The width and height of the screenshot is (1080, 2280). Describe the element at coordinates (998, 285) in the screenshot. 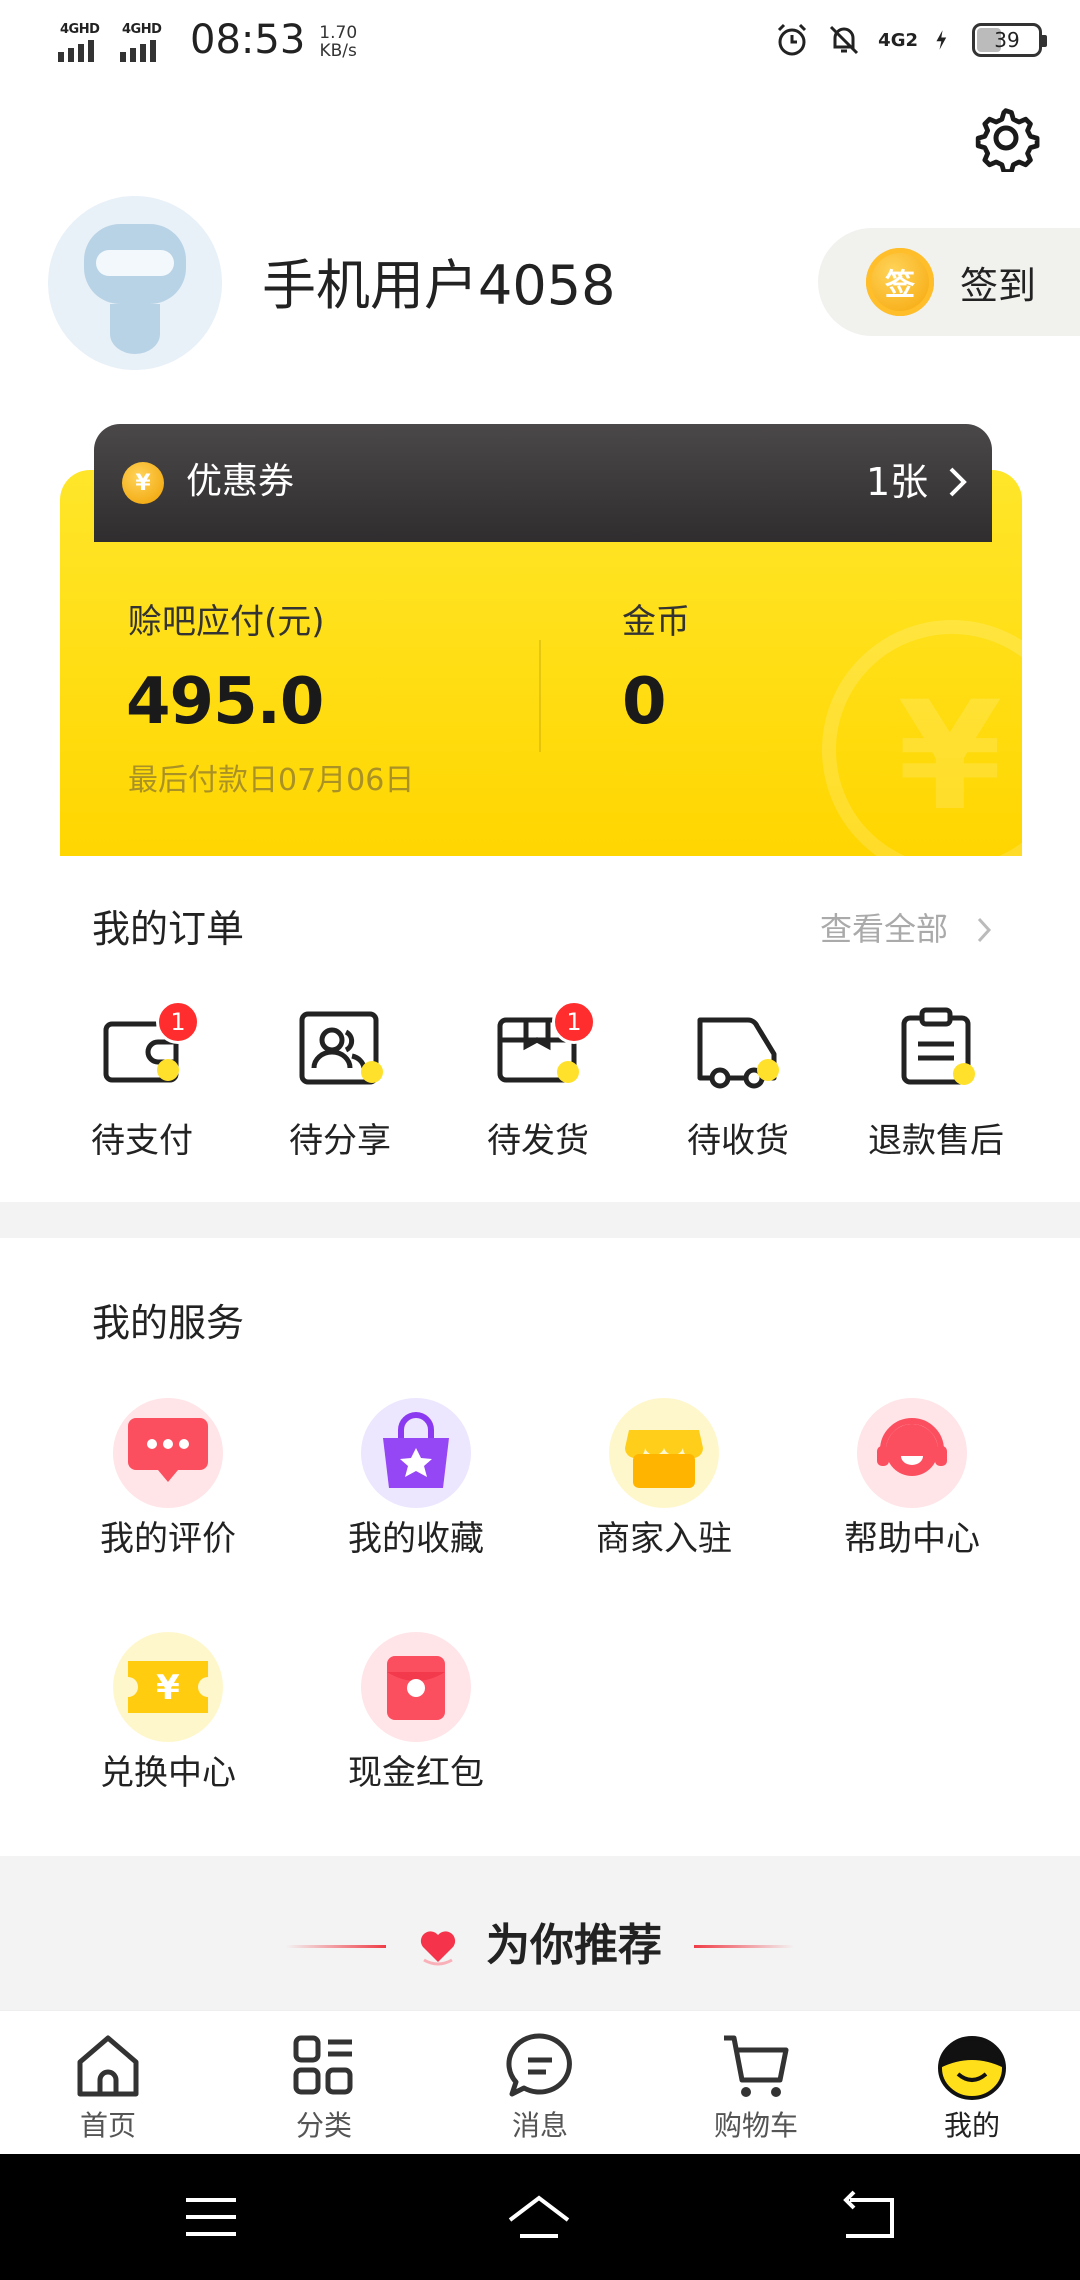

I see `signin-label: 签到` at that location.